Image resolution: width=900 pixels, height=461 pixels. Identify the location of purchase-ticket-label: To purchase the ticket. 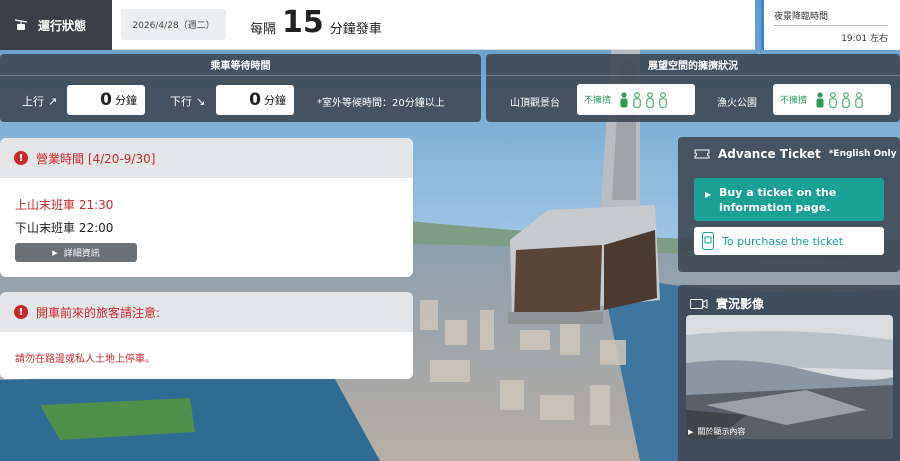
(783, 241).